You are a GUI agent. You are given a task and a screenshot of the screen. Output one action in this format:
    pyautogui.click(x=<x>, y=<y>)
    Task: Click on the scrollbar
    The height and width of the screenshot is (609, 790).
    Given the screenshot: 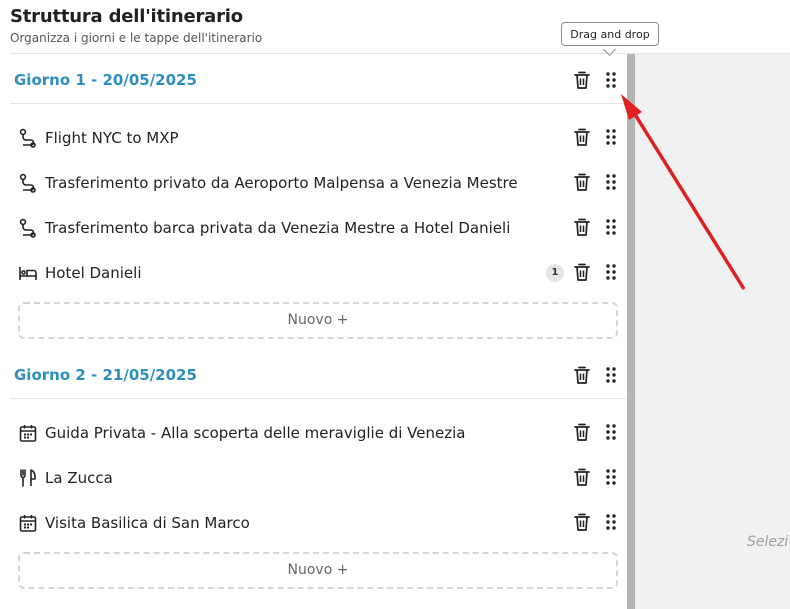 What is the action you would take?
    pyautogui.click(x=631, y=331)
    